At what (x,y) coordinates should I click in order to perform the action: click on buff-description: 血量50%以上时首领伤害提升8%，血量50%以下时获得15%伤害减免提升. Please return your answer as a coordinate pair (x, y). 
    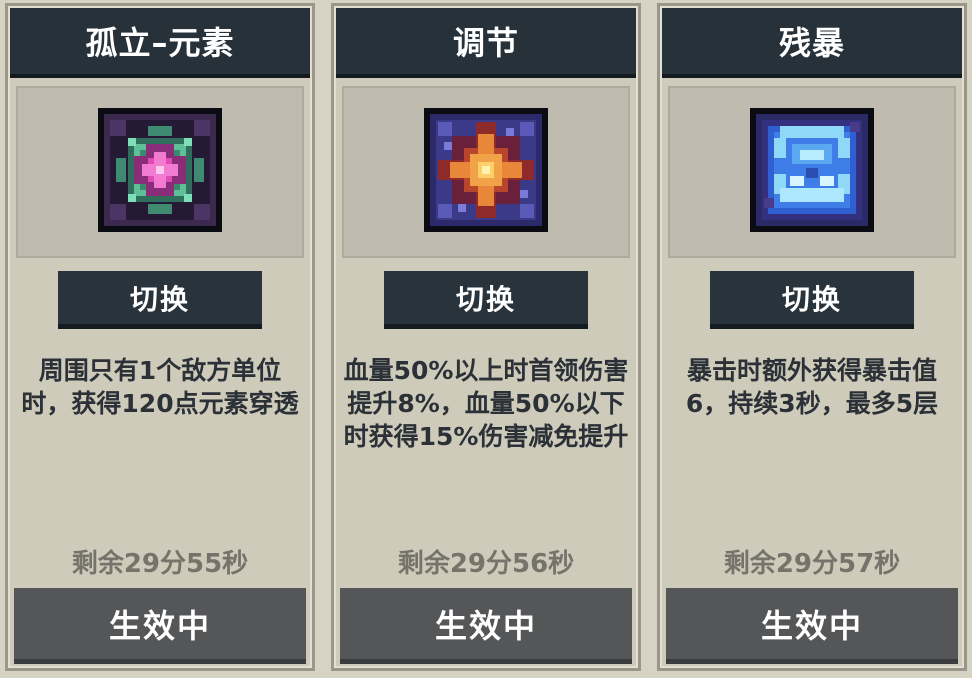
    Looking at the image, I should click on (486, 403).